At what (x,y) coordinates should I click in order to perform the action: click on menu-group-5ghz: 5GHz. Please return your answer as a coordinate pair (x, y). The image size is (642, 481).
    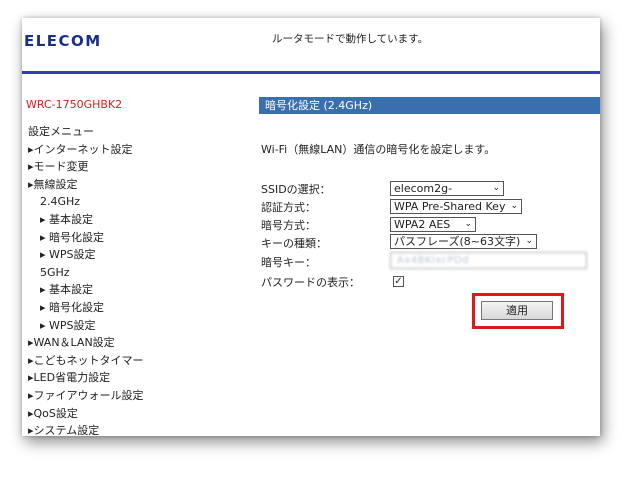
    Looking at the image, I should click on (55, 272).